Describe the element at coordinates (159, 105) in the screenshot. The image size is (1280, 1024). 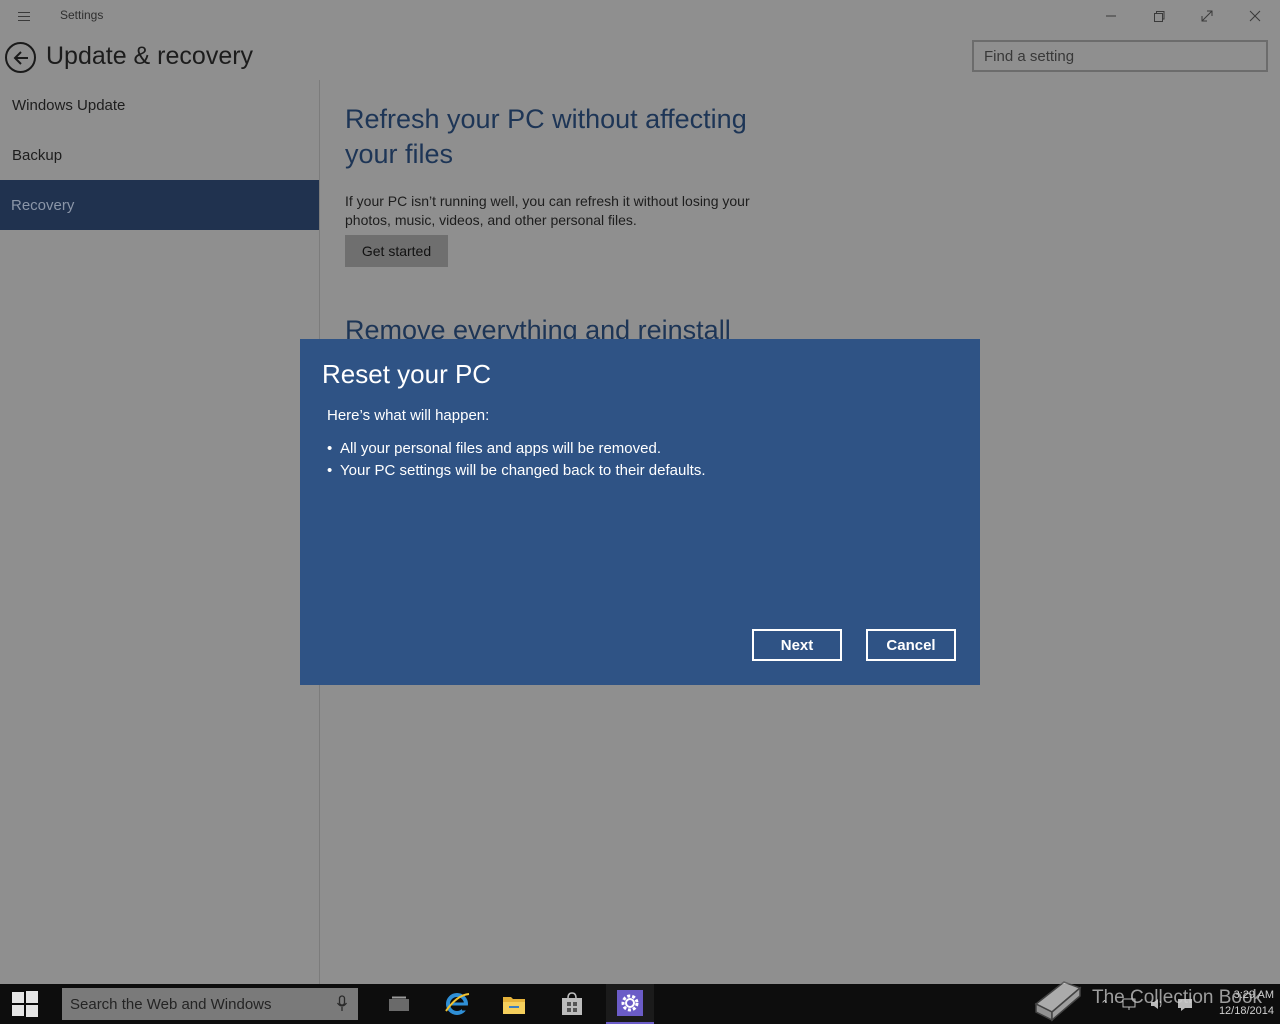
I see `sidebar-item-windows-update: Windows Update` at that location.